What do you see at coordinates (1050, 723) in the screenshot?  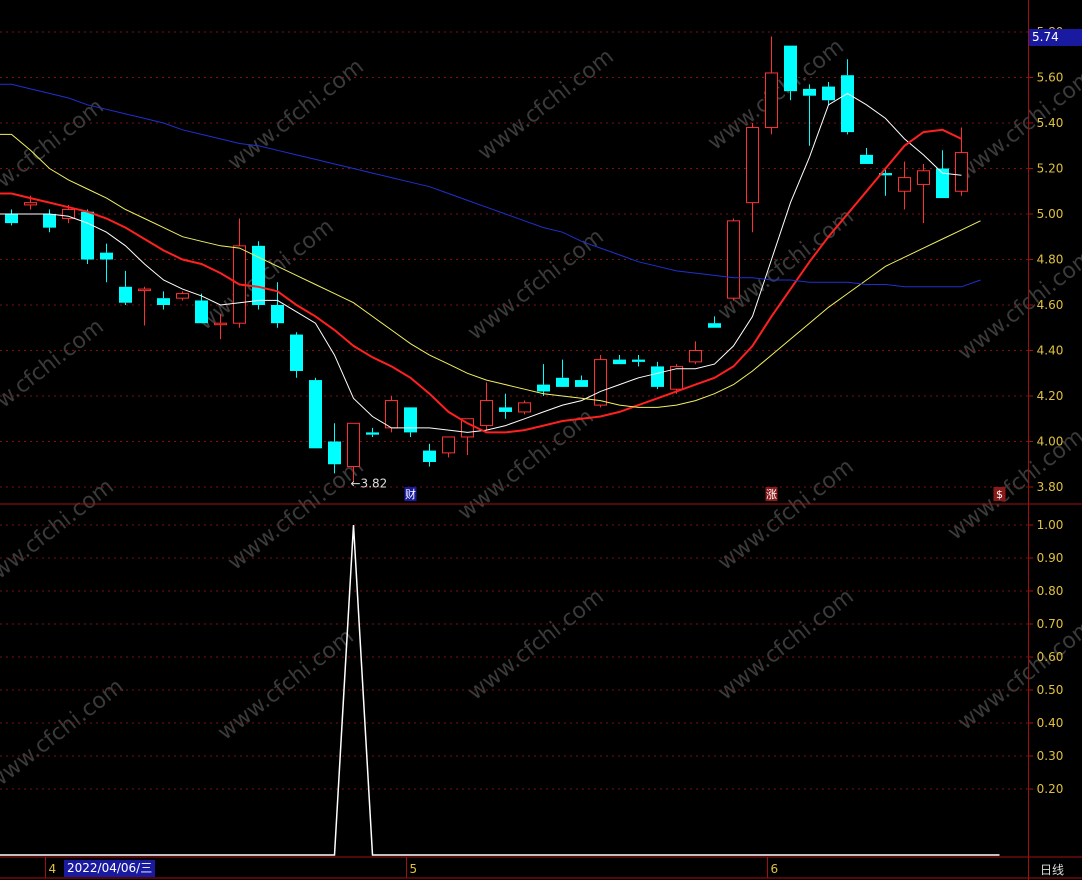 I see `indicator-tick-label: 0.40` at bounding box center [1050, 723].